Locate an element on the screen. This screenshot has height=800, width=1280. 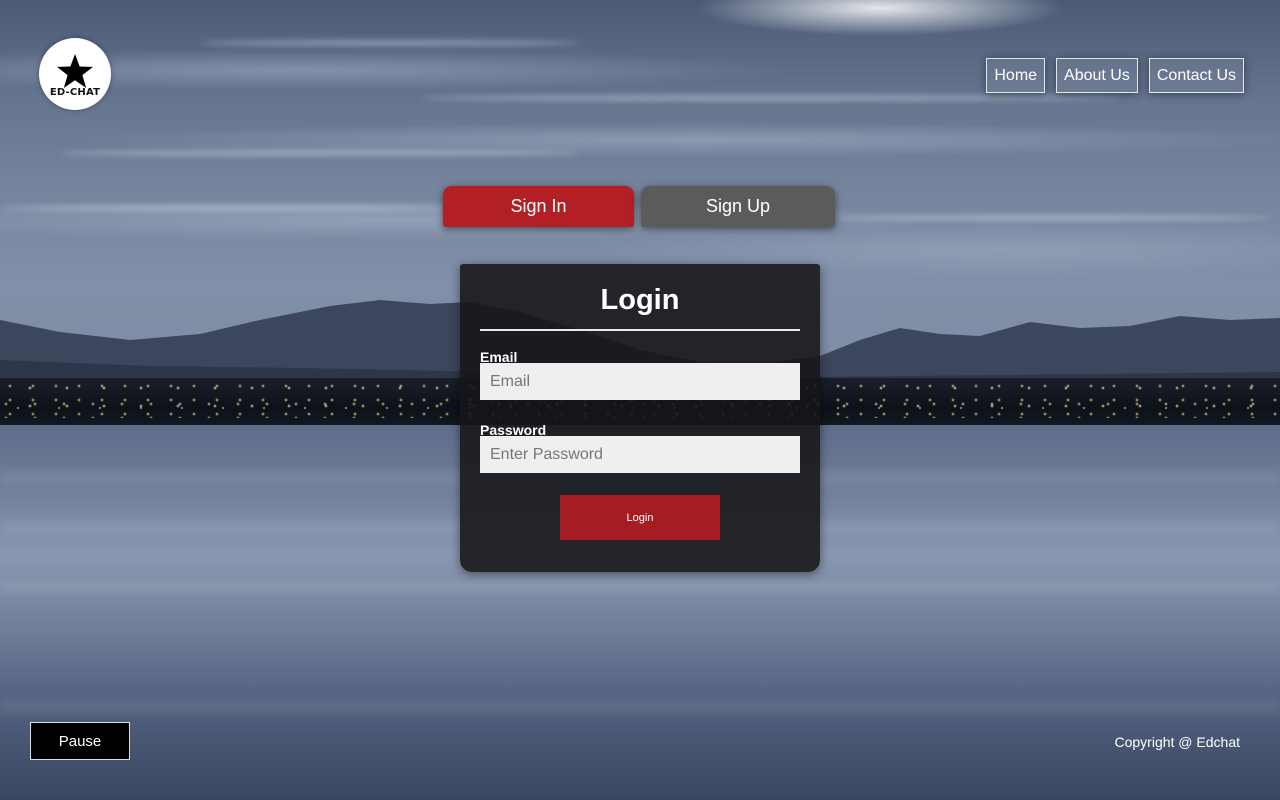
title-divider is located at coordinates (640, 330).